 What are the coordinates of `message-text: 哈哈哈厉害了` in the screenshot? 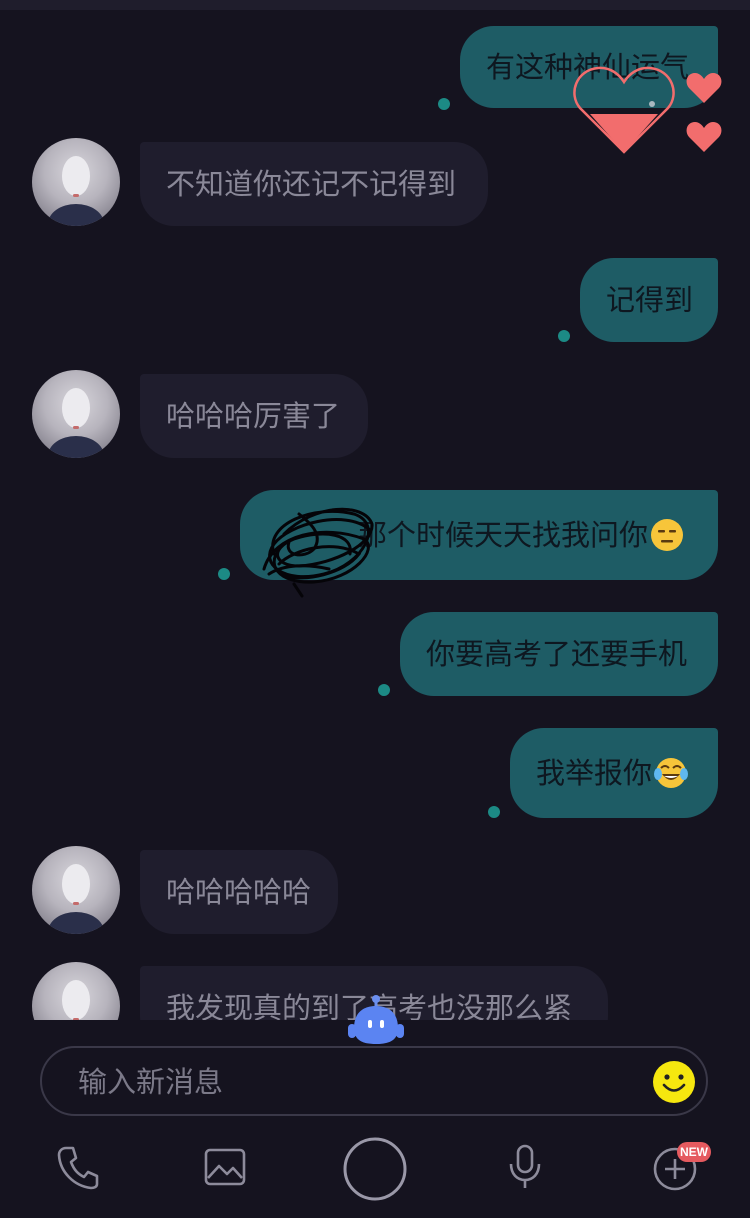 It's located at (253, 415).